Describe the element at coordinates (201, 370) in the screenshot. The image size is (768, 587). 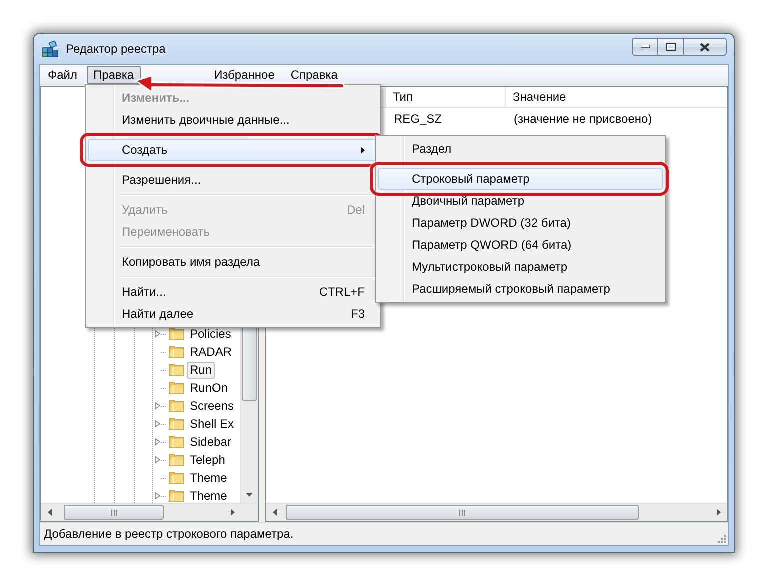
I see `tree-item: Run` at that location.